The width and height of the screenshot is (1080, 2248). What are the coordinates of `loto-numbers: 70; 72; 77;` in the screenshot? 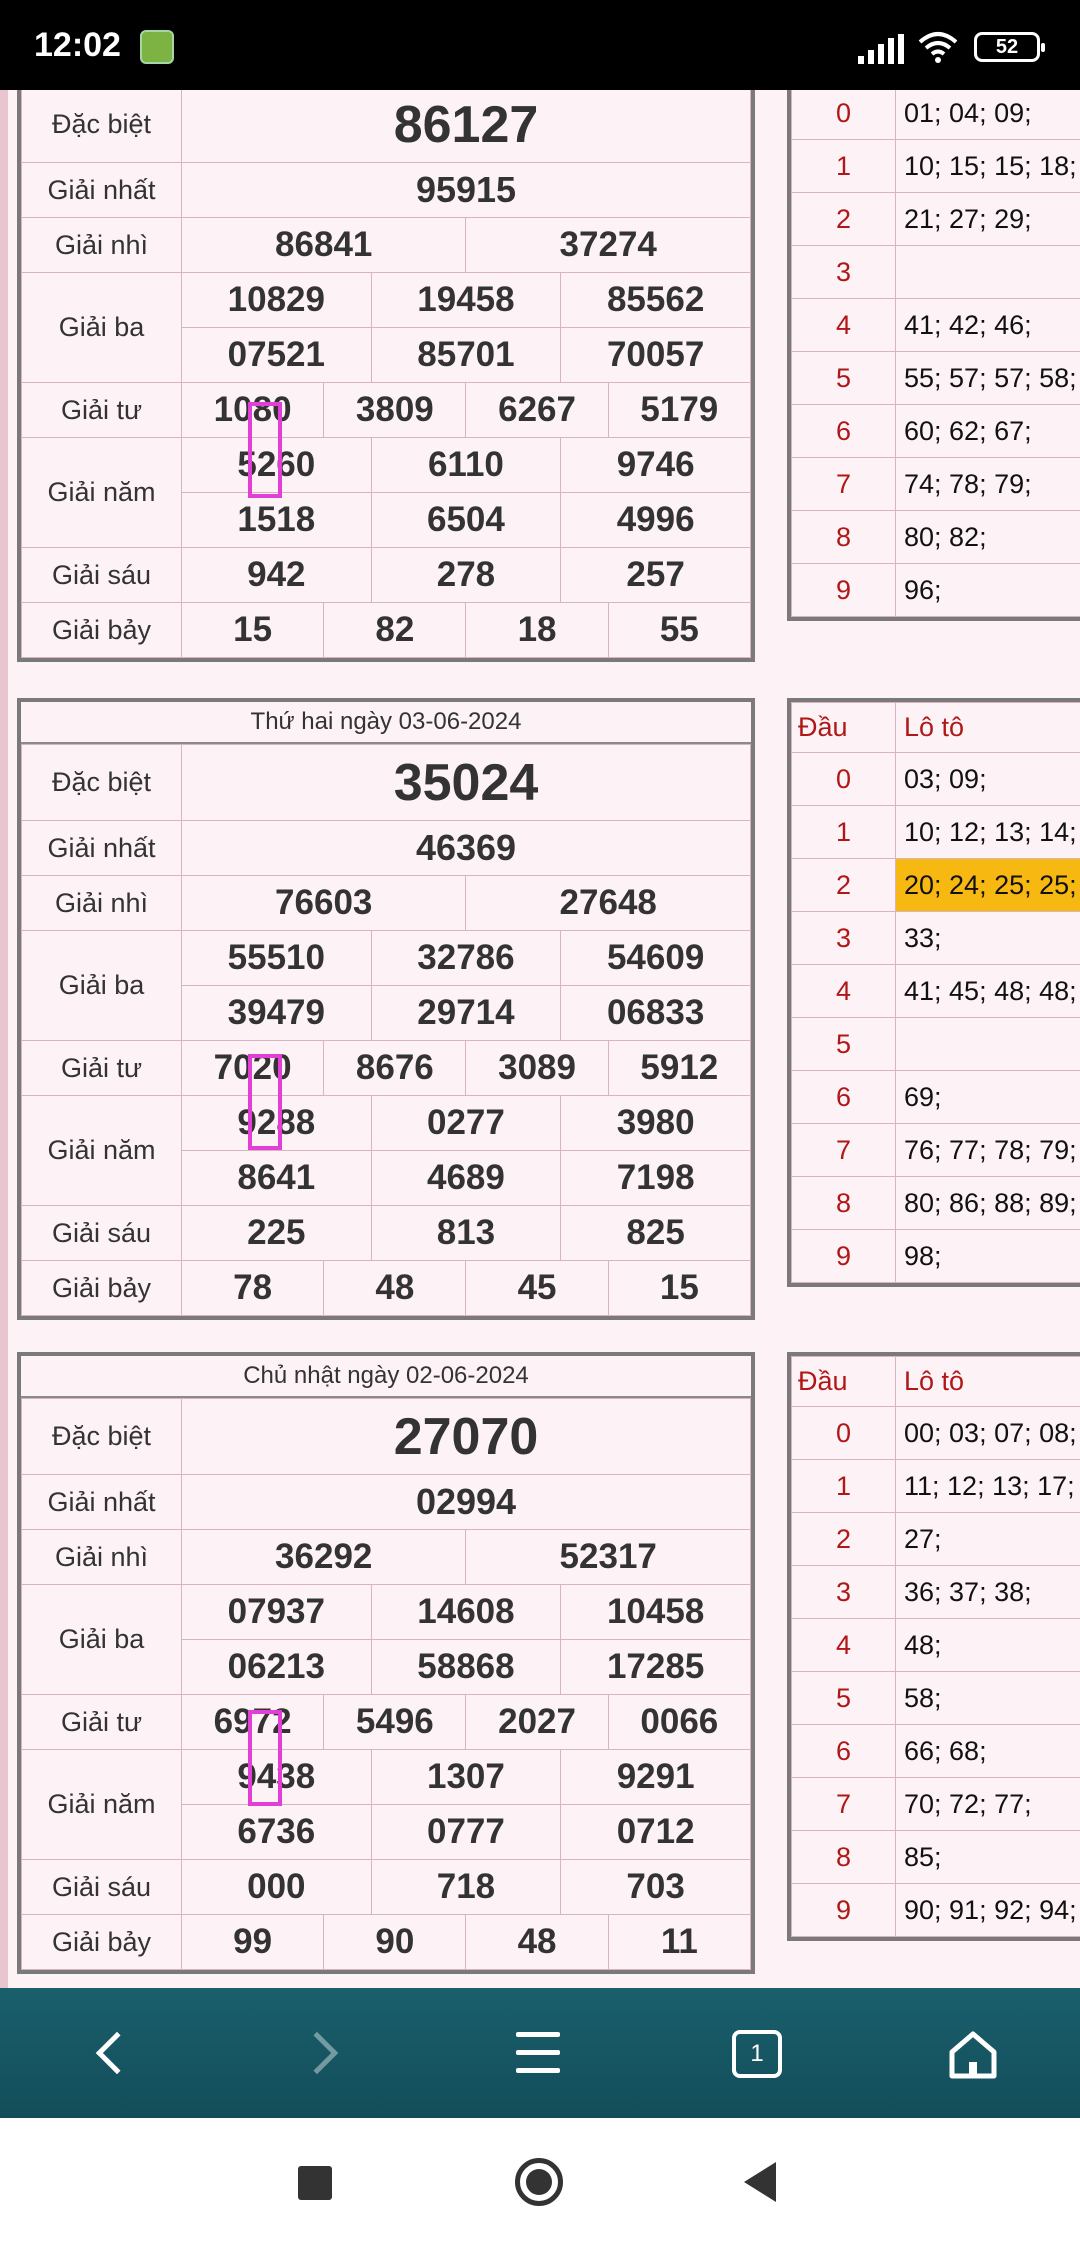 It's located at (987, 1804).